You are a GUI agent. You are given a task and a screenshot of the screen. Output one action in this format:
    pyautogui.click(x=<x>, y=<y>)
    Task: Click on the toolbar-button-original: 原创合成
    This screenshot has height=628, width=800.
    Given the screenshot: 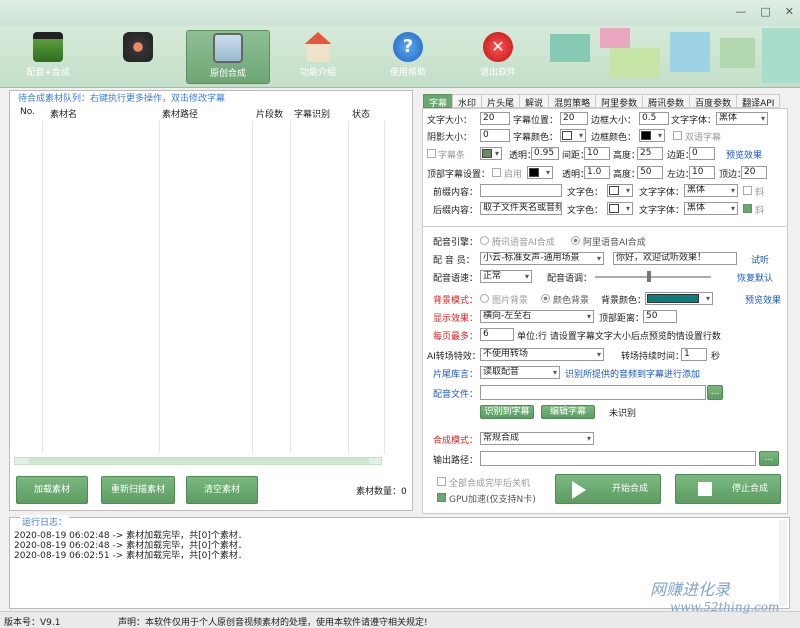 What is the action you would take?
    pyautogui.click(x=228, y=57)
    